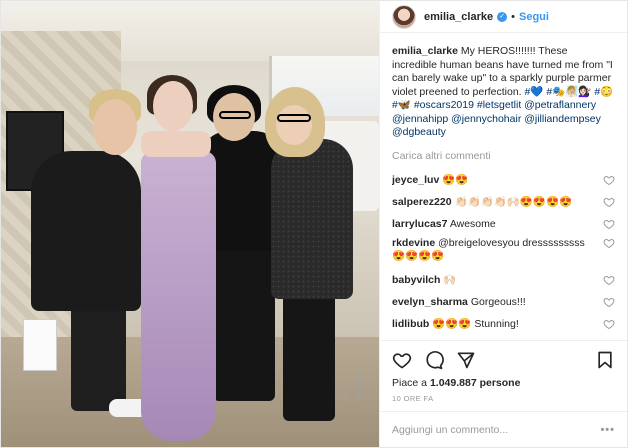 This screenshot has height=448, width=628. I want to click on post-timestamp: 10 ORE FA, so click(503, 398).